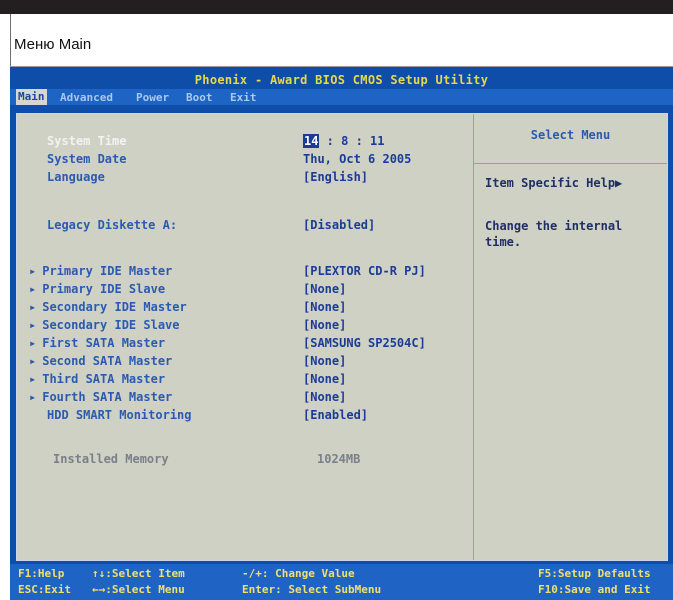  What do you see at coordinates (76, 177) in the screenshot?
I see `language-label: Language` at bounding box center [76, 177].